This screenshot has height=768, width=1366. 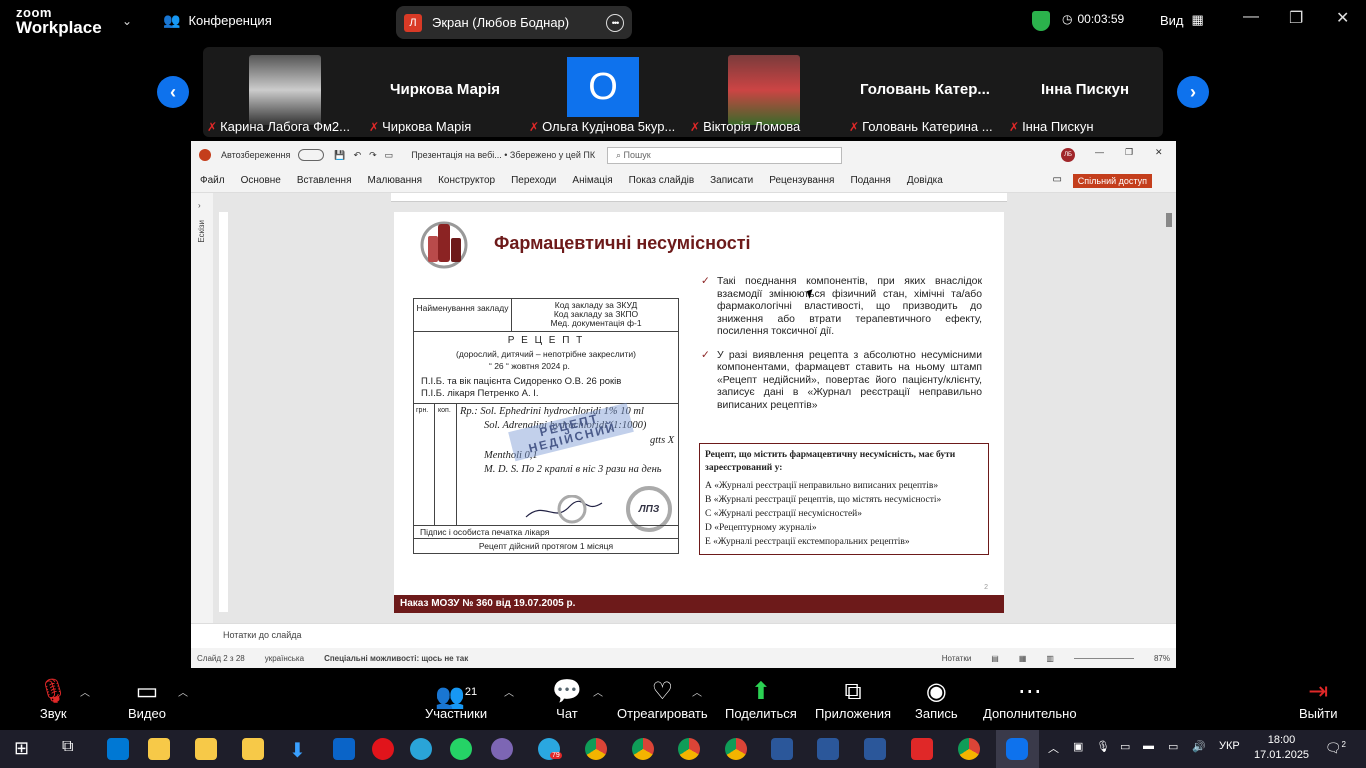 What do you see at coordinates (766, 92) in the screenshot?
I see `participant-tile: ✗ Вікторія Ломова` at bounding box center [766, 92].